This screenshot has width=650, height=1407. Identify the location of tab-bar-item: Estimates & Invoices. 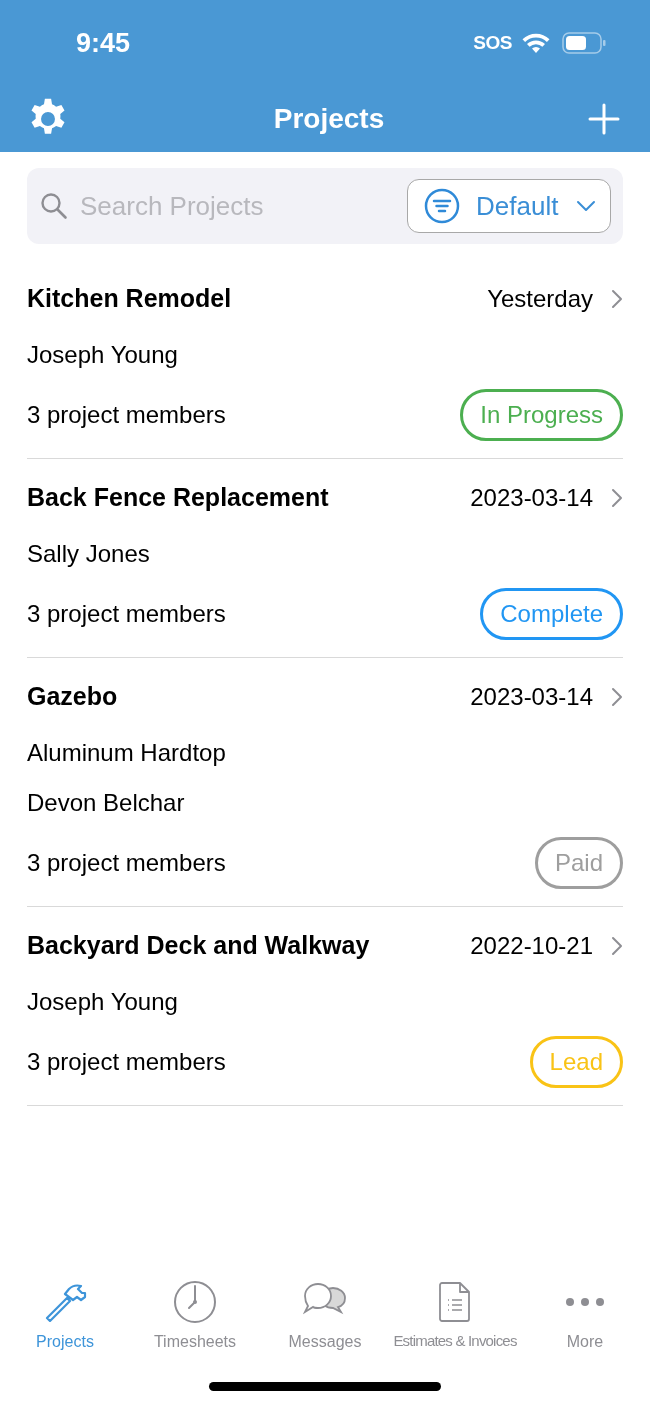
(455, 1320).